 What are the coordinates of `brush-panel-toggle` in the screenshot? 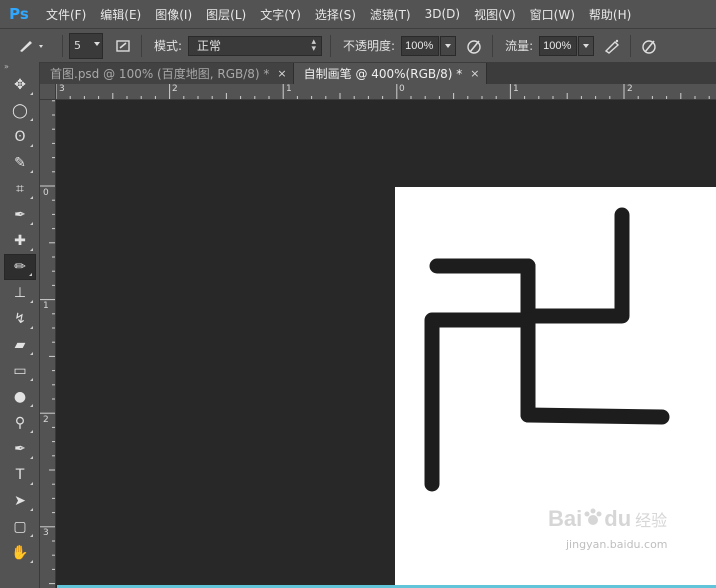 It's located at (123, 46).